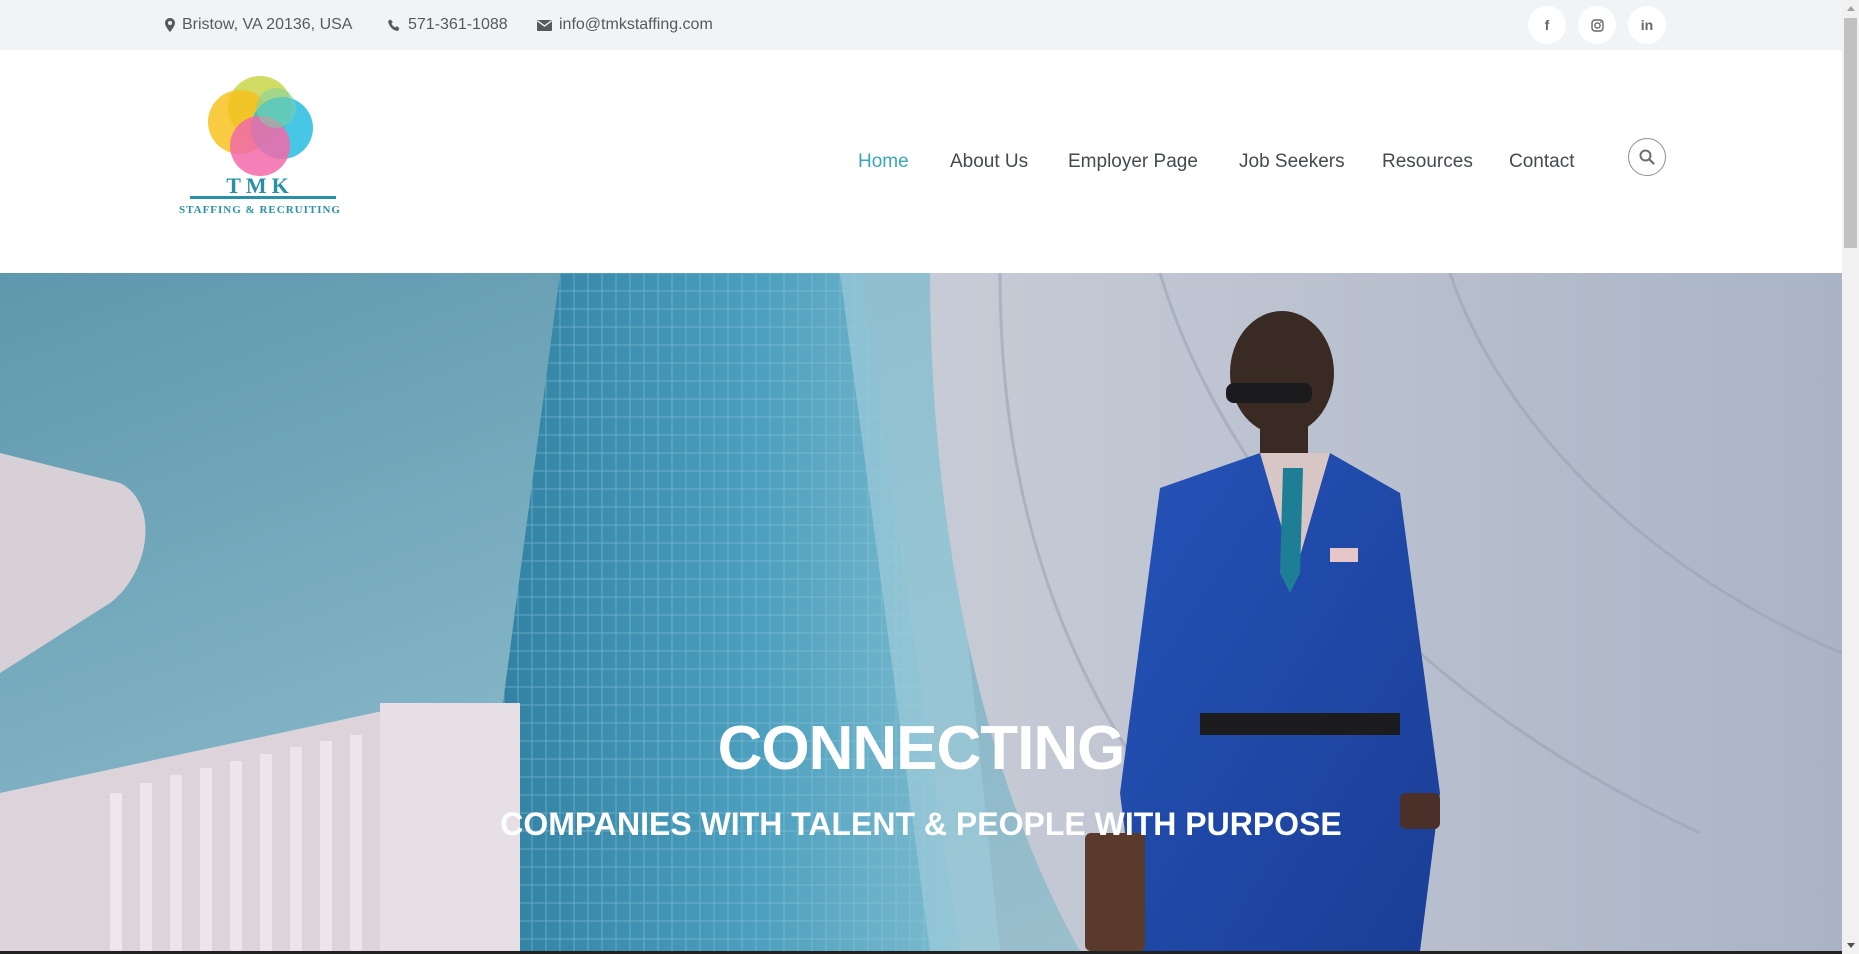 This screenshot has width=1859, height=954. I want to click on linkedin-icon: in, so click(1647, 25).